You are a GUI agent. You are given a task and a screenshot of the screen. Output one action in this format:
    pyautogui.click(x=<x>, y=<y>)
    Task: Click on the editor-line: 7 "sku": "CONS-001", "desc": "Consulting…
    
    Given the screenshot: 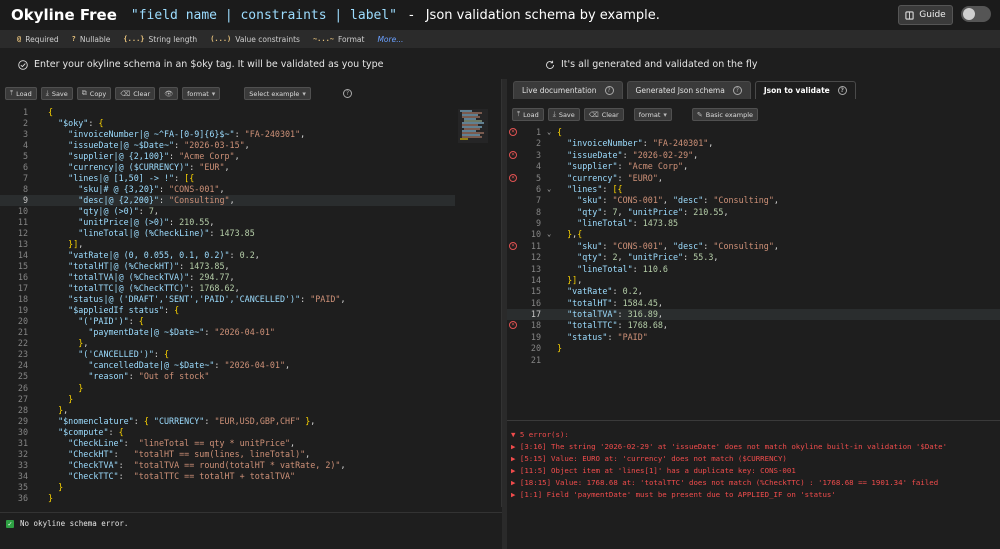 What is the action you would take?
    pyautogui.click(x=753, y=200)
    